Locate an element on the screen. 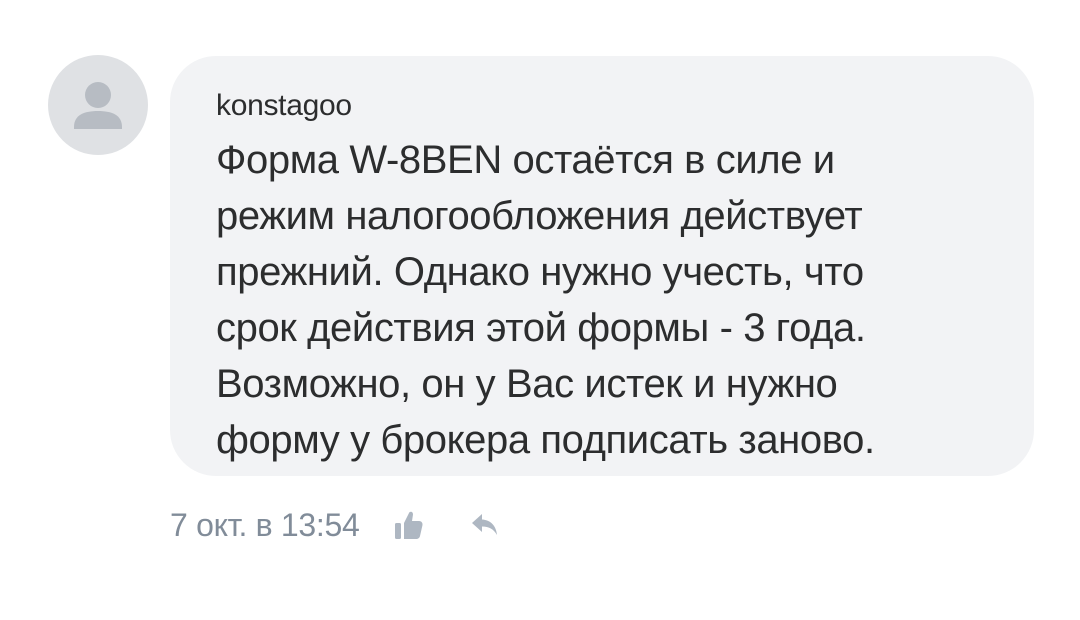 The width and height of the screenshot is (1080, 620). reply-button is located at coordinates (485, 525).